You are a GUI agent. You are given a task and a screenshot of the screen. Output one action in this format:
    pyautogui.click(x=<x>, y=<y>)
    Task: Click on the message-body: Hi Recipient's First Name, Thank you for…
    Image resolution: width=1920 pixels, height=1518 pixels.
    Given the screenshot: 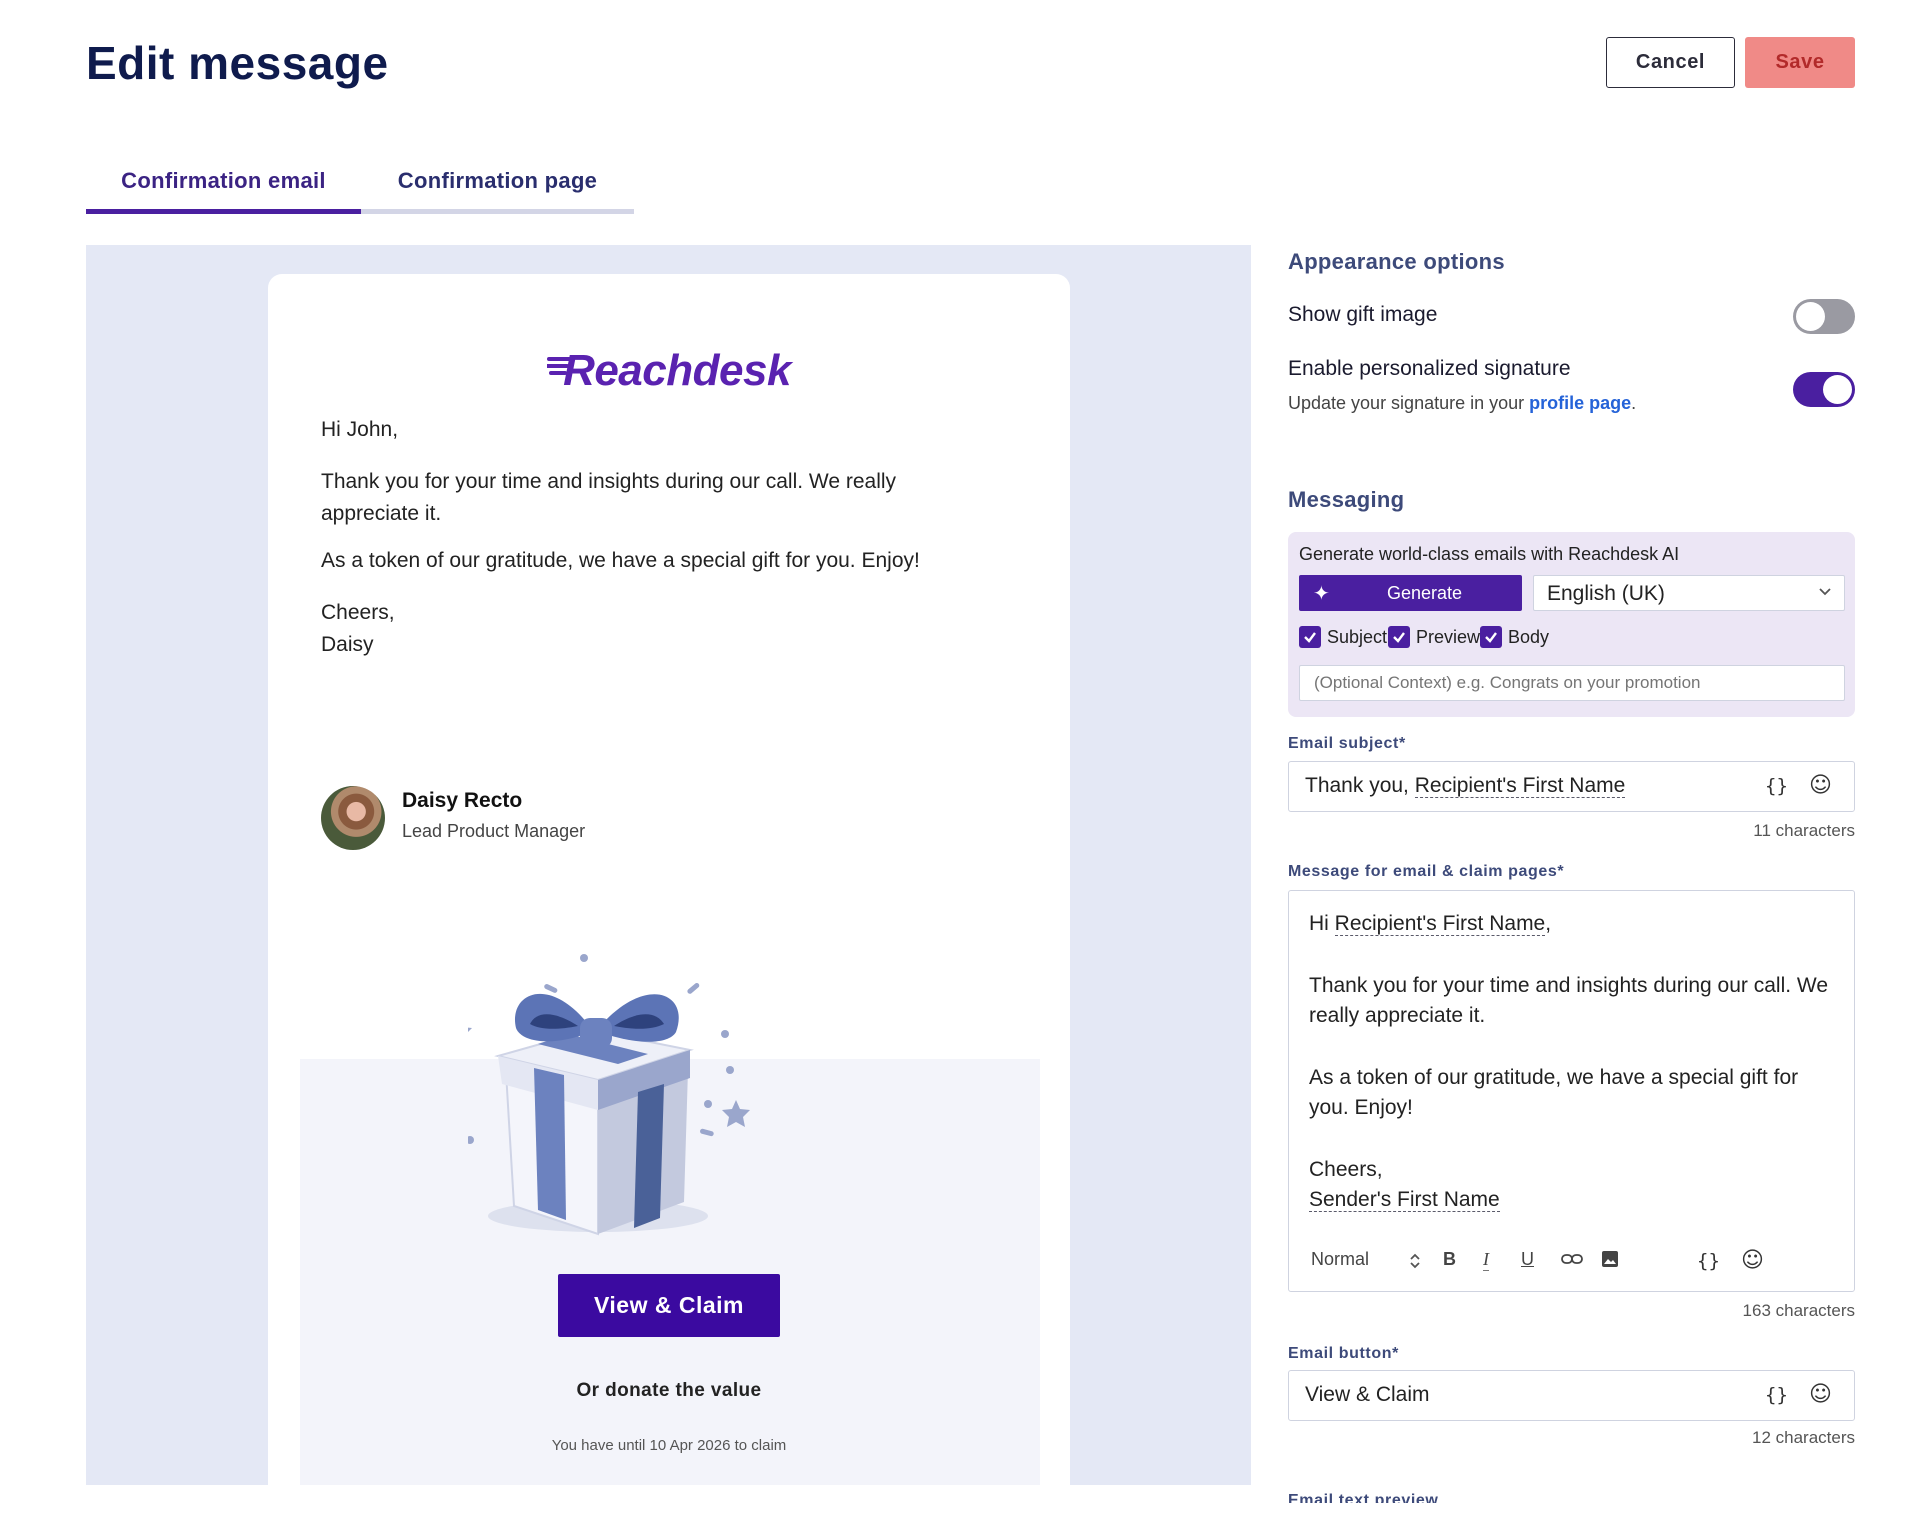 What is the action you would take?
    pyautogui.click(x=1574, y=1062)
    